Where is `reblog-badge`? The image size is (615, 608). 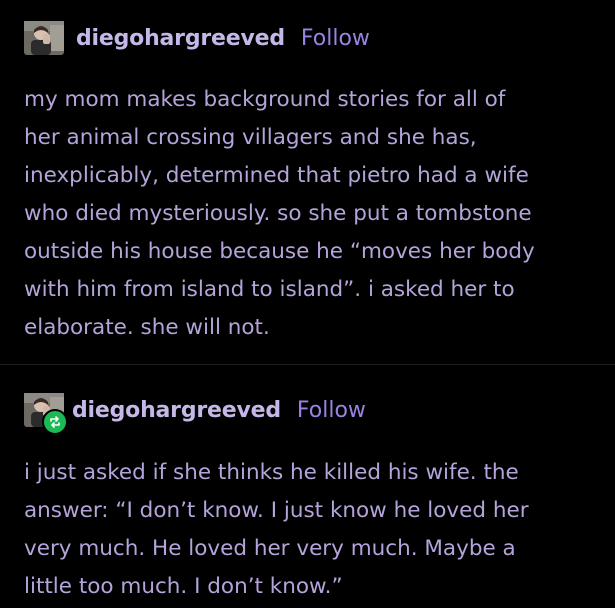 reblog-badge is located at coordinates (55, 422).